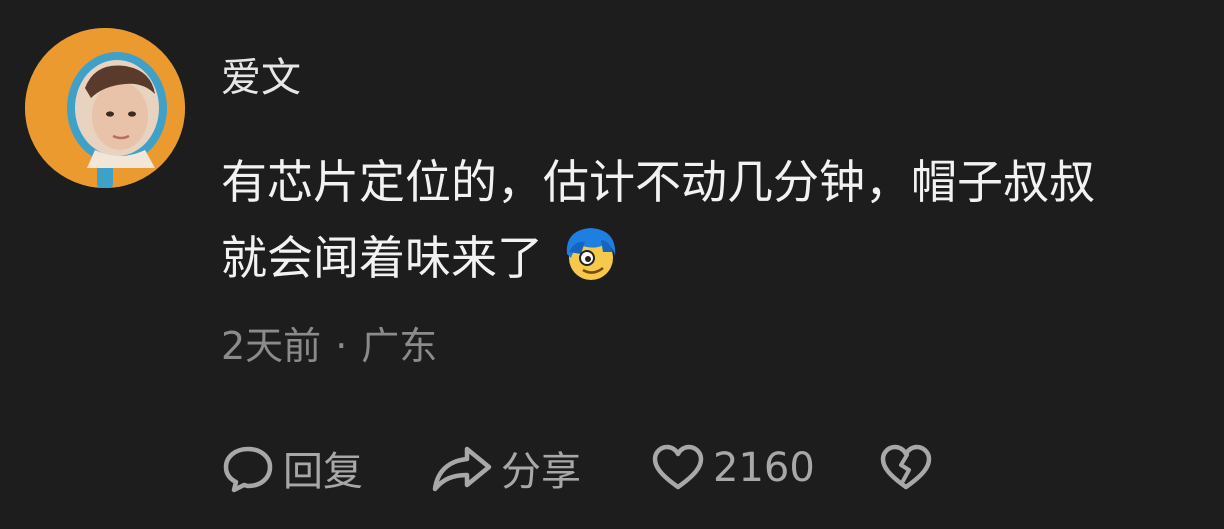 This screenshot has width=1224, height=529. I want to click on share-label: 分享, so click(541, 472).